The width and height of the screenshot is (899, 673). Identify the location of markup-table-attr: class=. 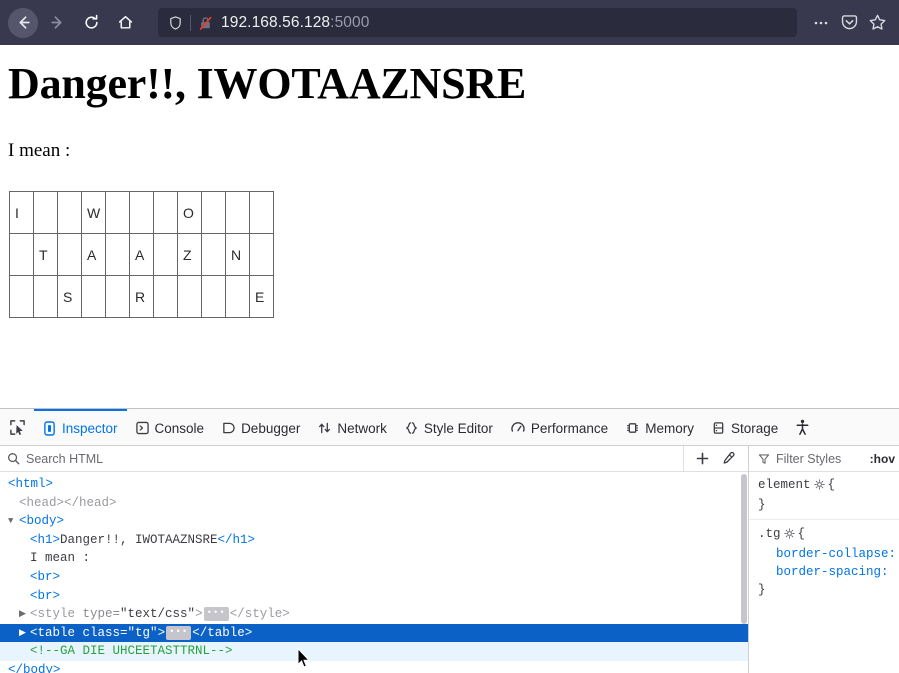
(105, 632).